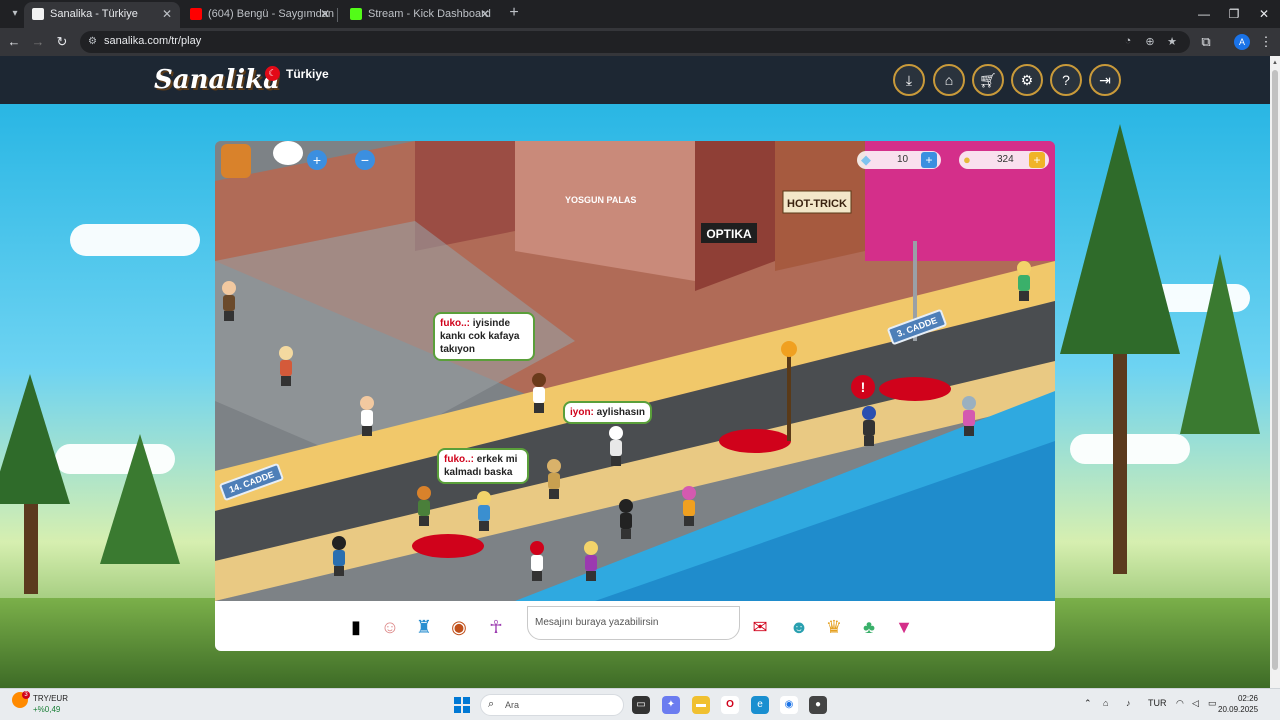 The width and height of the screenshot is (1280, 720). Describe the element at coordinates (789, 705) in the screenshot. I see `chrome-icon: ◉` at that location.